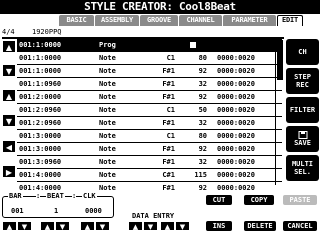 The width and height of the screenshot is (320, 240). Describe the element at coordinates (17, 211) in the screenshot. I see `bar-value: 001` at that location.